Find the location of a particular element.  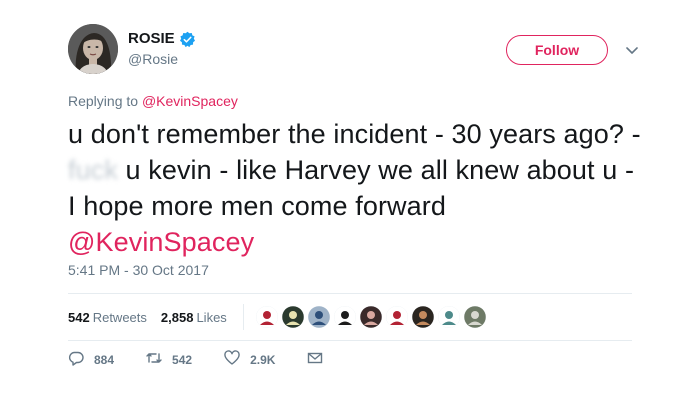

reply-icon is located at coordinates (81, 359).